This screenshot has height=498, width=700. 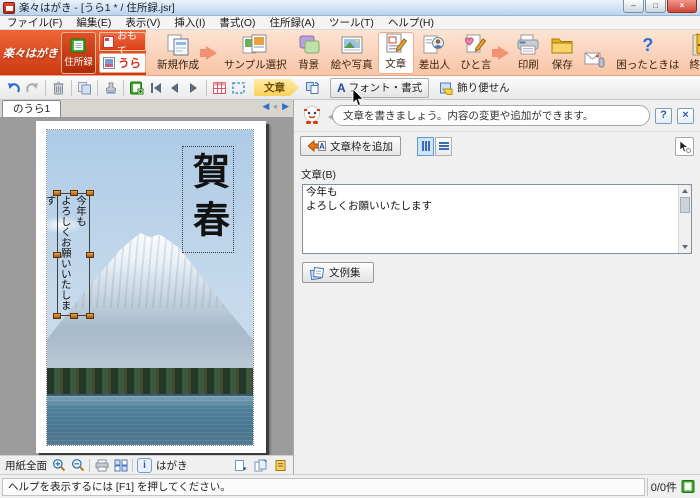 What do you see at coordinates (411, 22) in the screenshot?
I see `menu-help: ヘルプ(H)` at bounding box center [411, 22].